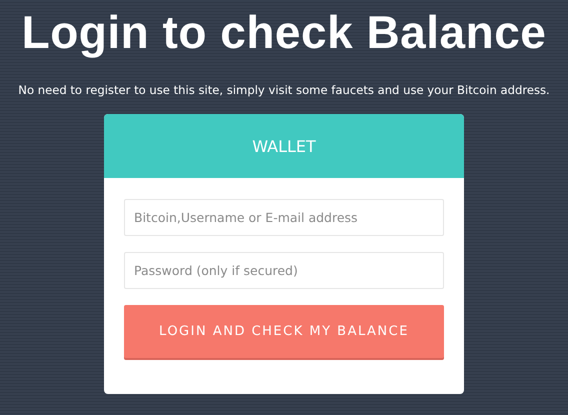 The height and width of the screenshot is (415, 568). Describe the element at coordinates (284, 146) in the screenshot. I see `card-title: WALLET` at that location.